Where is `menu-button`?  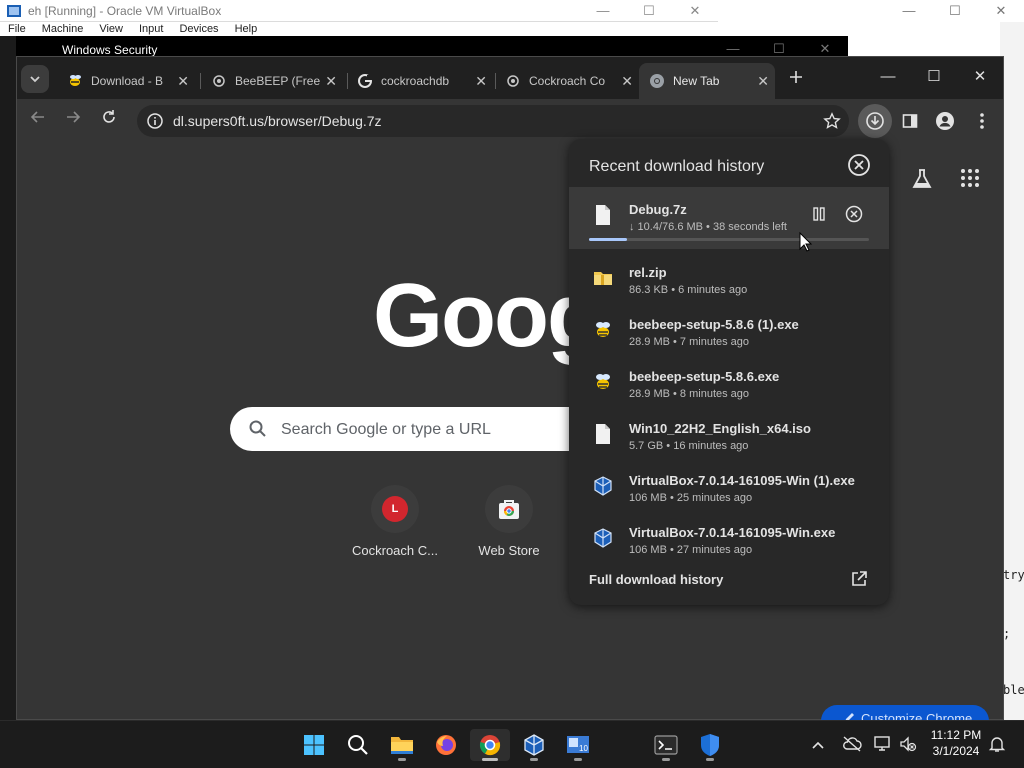
menu-button is located at coordinates (982, 121).